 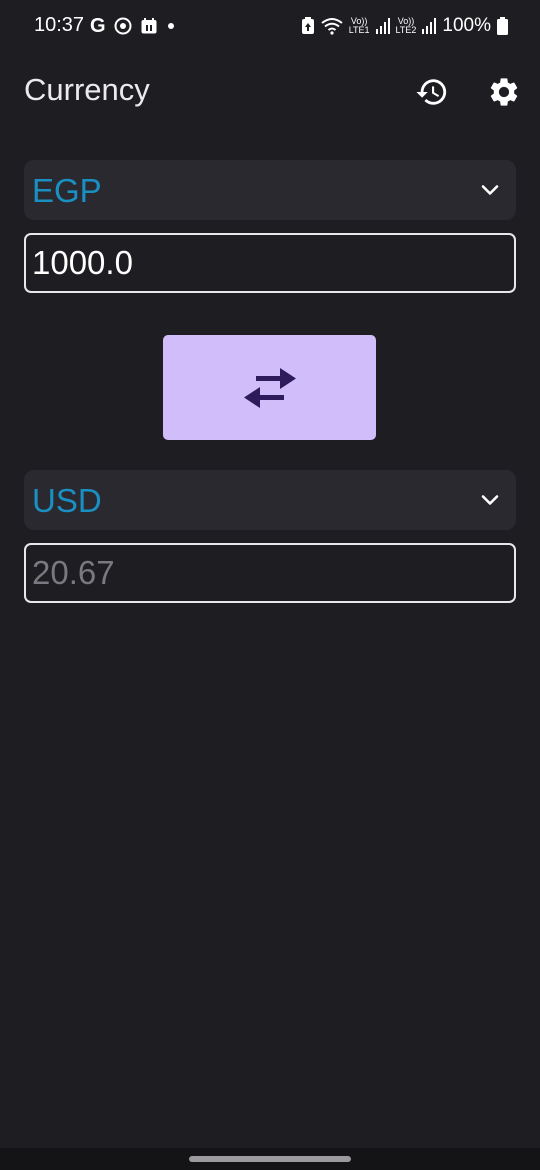 I want to click on sim1-label-bottom: LTE1, so click(x=359, y=30).